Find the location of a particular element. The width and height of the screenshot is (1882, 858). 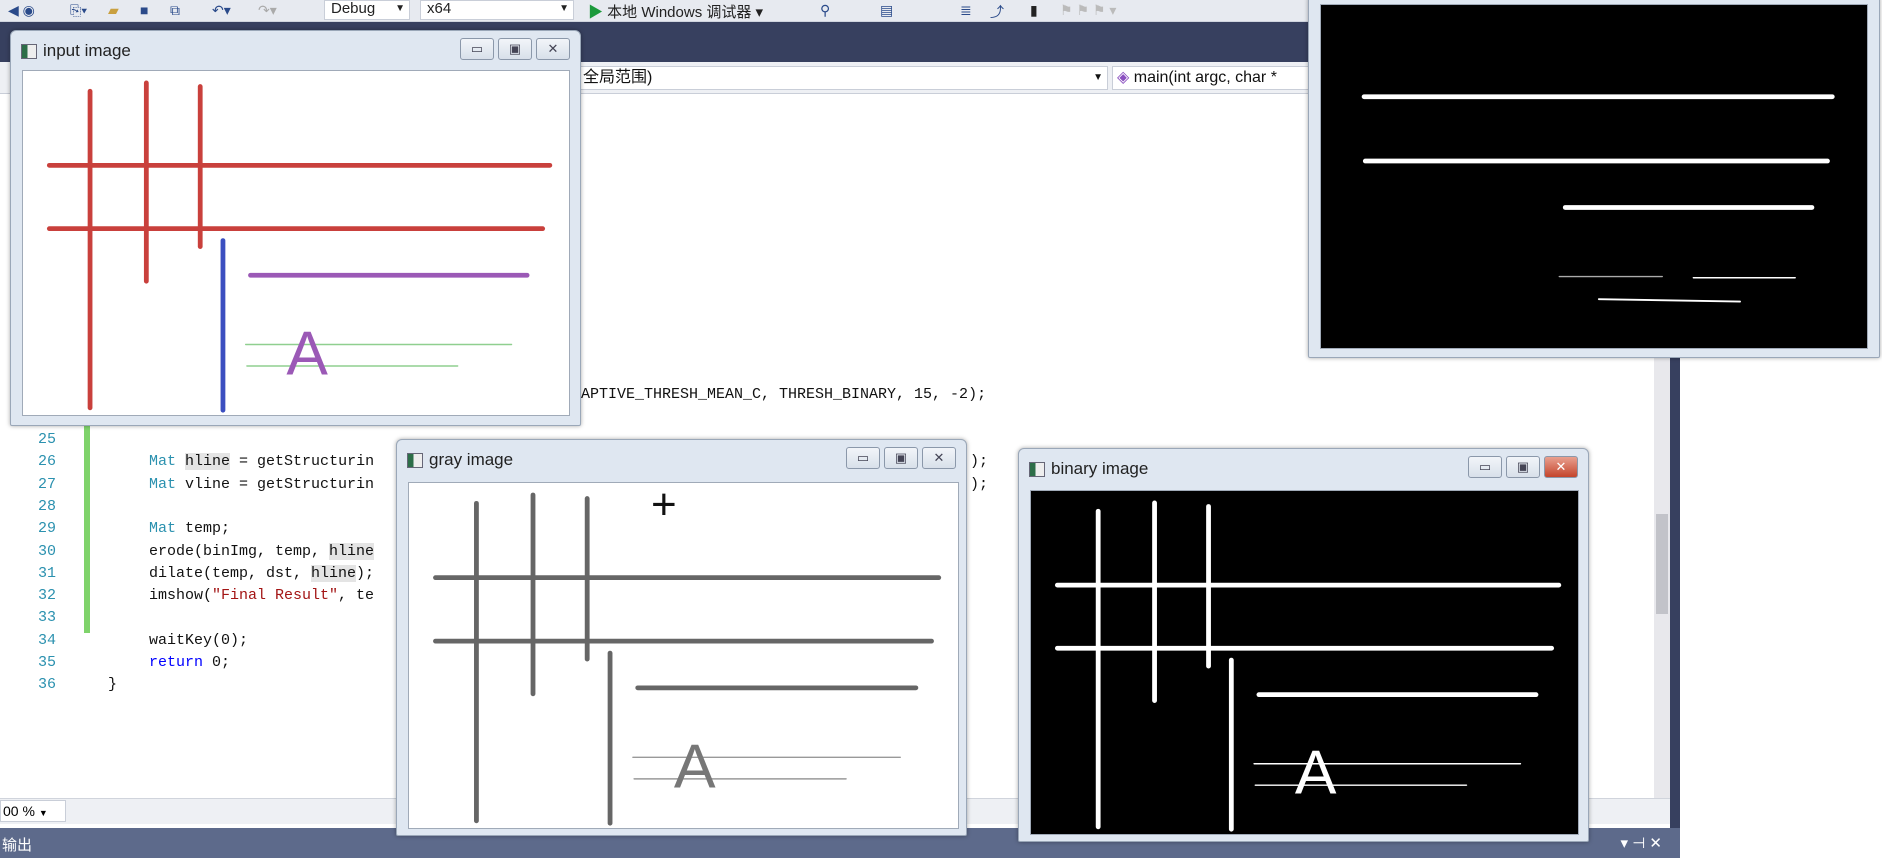

gray-image-window: gray image ▭ ▣ ✕ A + is located at coordinates (681, 637).